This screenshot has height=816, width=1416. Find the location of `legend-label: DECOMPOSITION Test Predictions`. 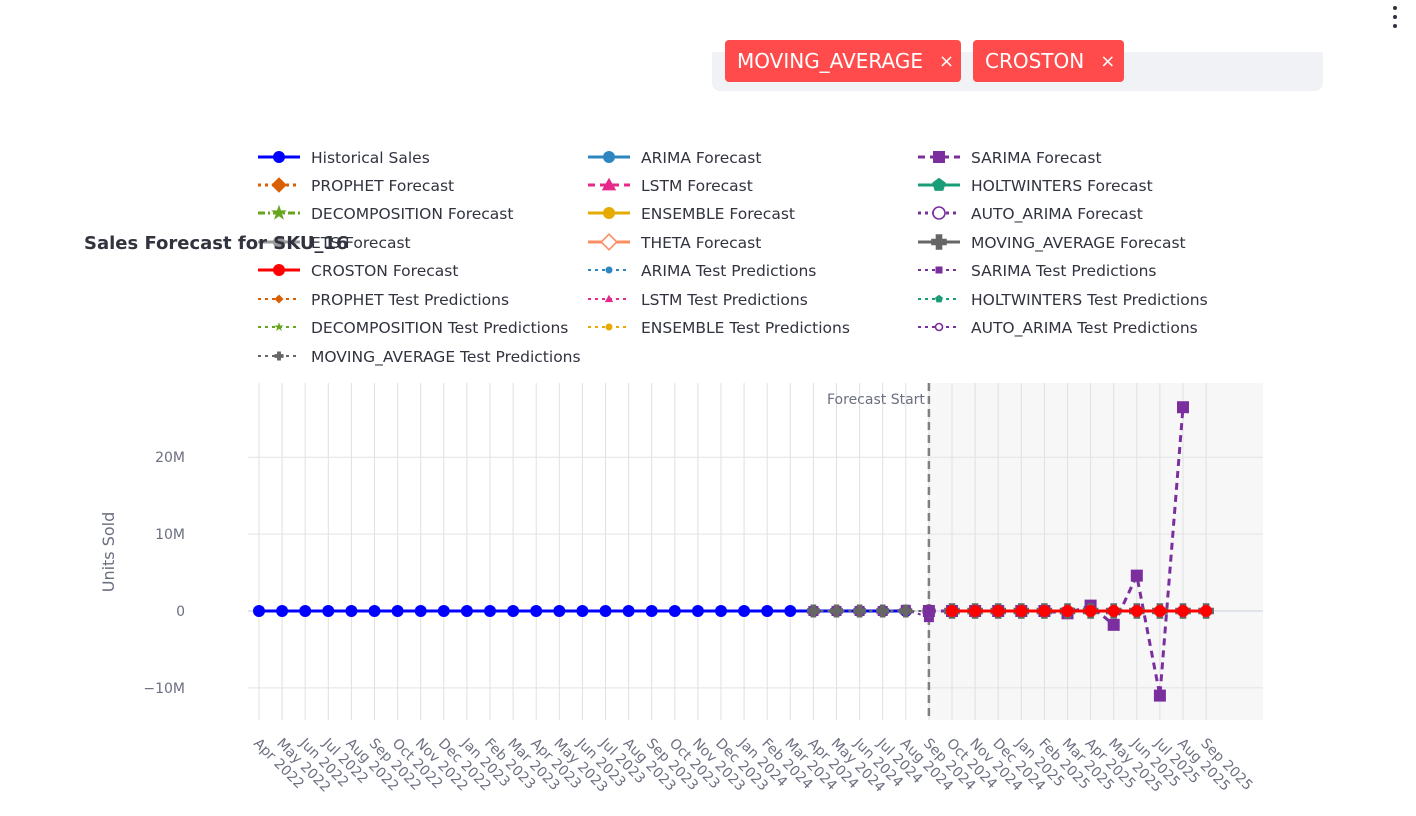

legend-label: DECOMPOSITION Test Predictions is located at coordinates (439, 328).